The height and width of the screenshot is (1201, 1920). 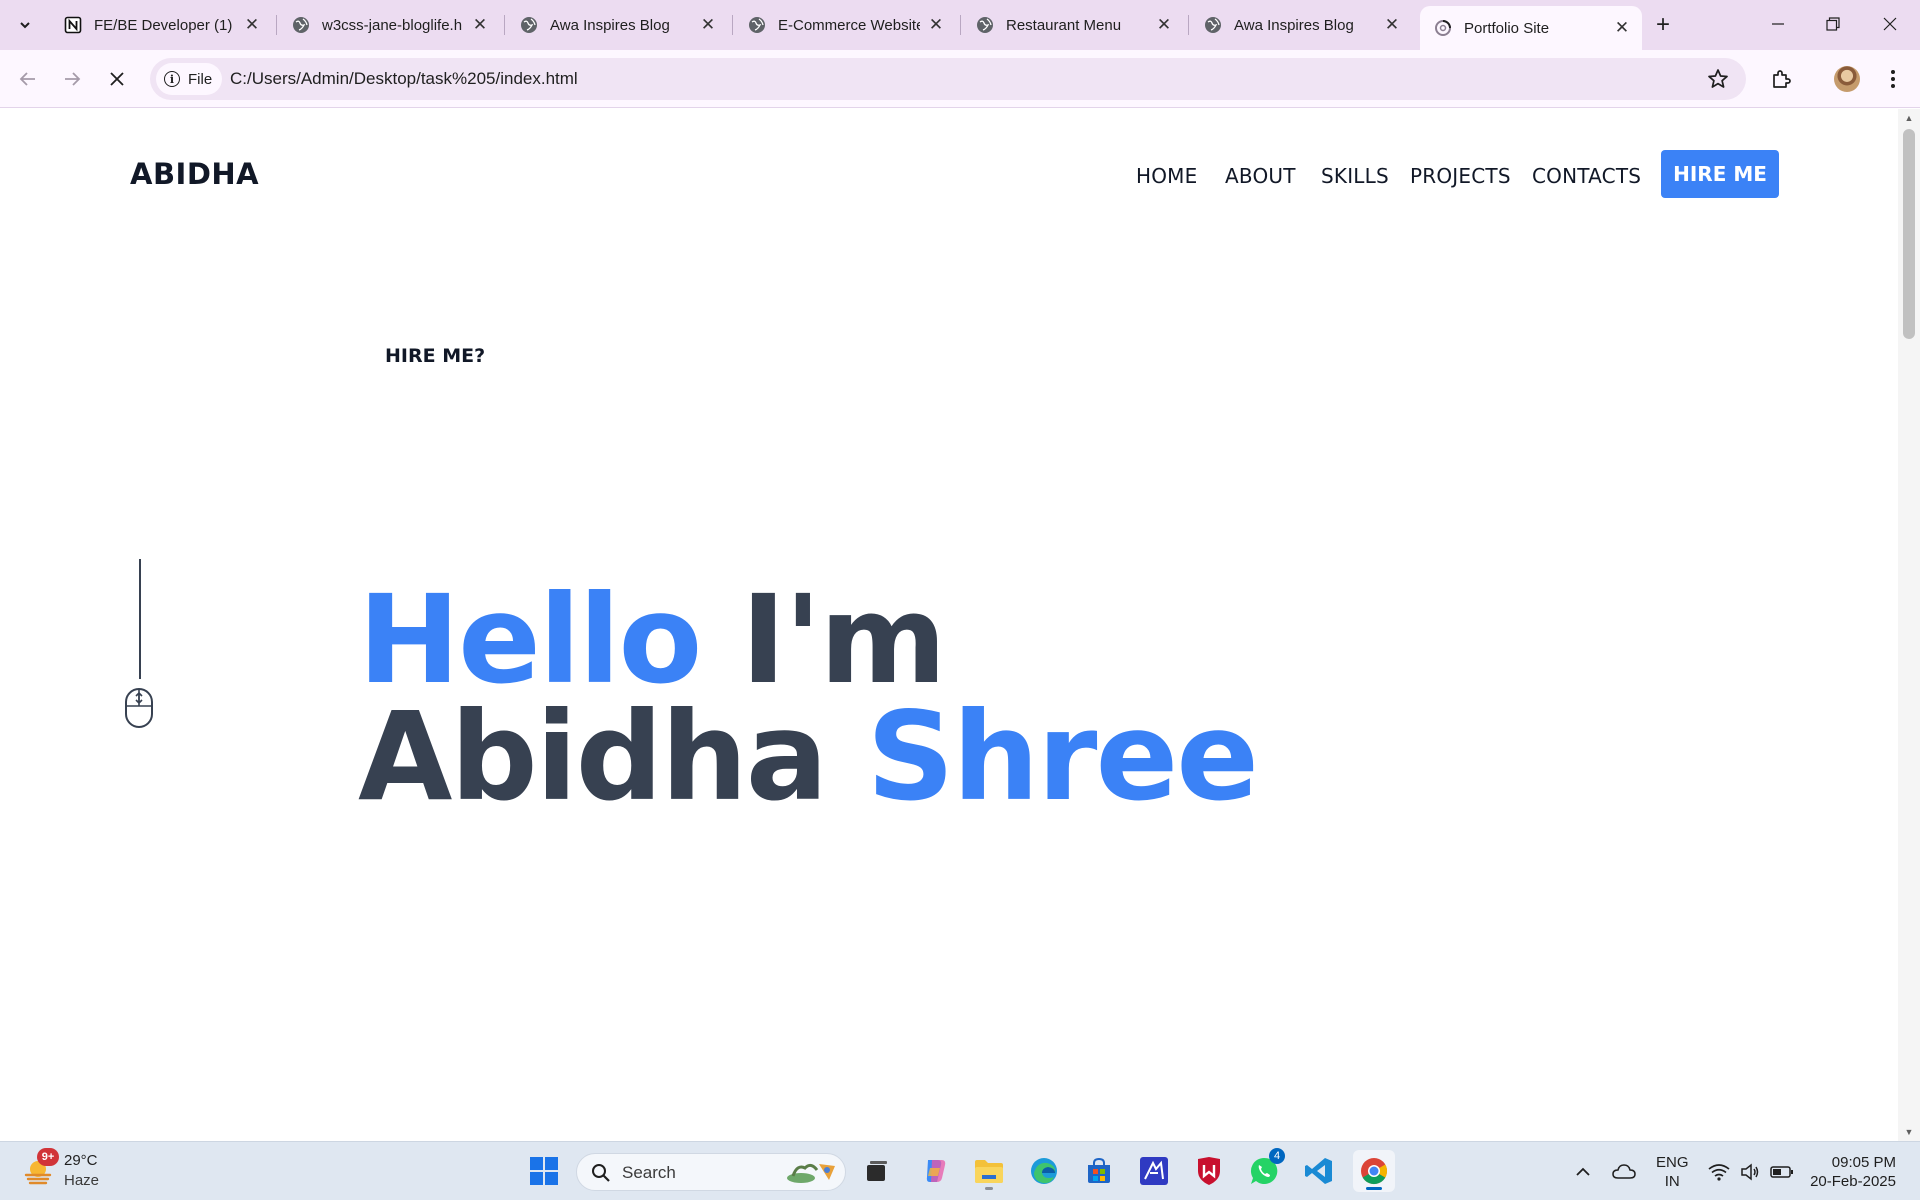 I want to click on weather-temperature: 29°C, so click(x=81, y=1160).